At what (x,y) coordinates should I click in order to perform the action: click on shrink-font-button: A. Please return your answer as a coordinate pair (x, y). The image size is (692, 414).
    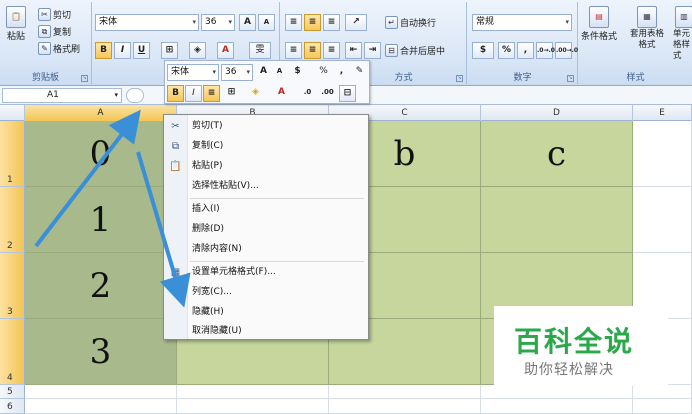
    Looking at the image, I should click on (266, 22).